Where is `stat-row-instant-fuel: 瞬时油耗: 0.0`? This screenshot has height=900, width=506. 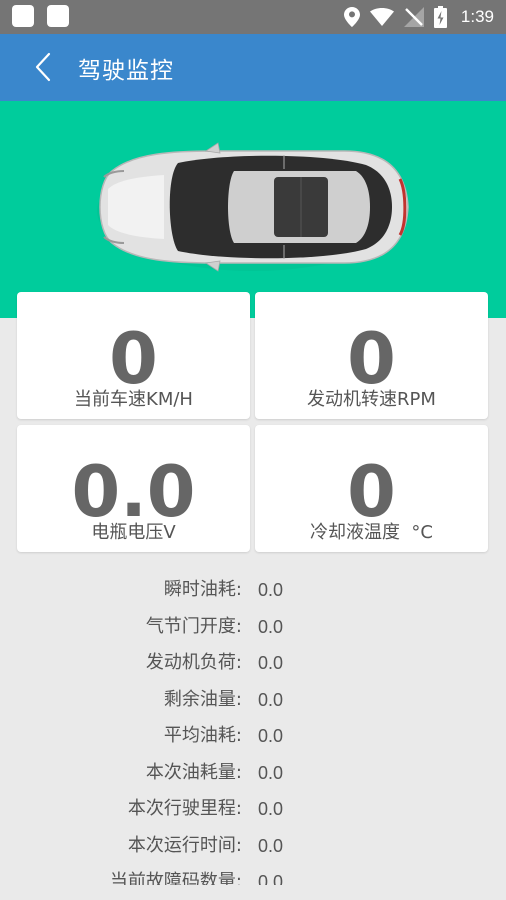
stat-row-instant-fuel: 瞬时油耗: 0.0 is located at coordinates (253, 590).